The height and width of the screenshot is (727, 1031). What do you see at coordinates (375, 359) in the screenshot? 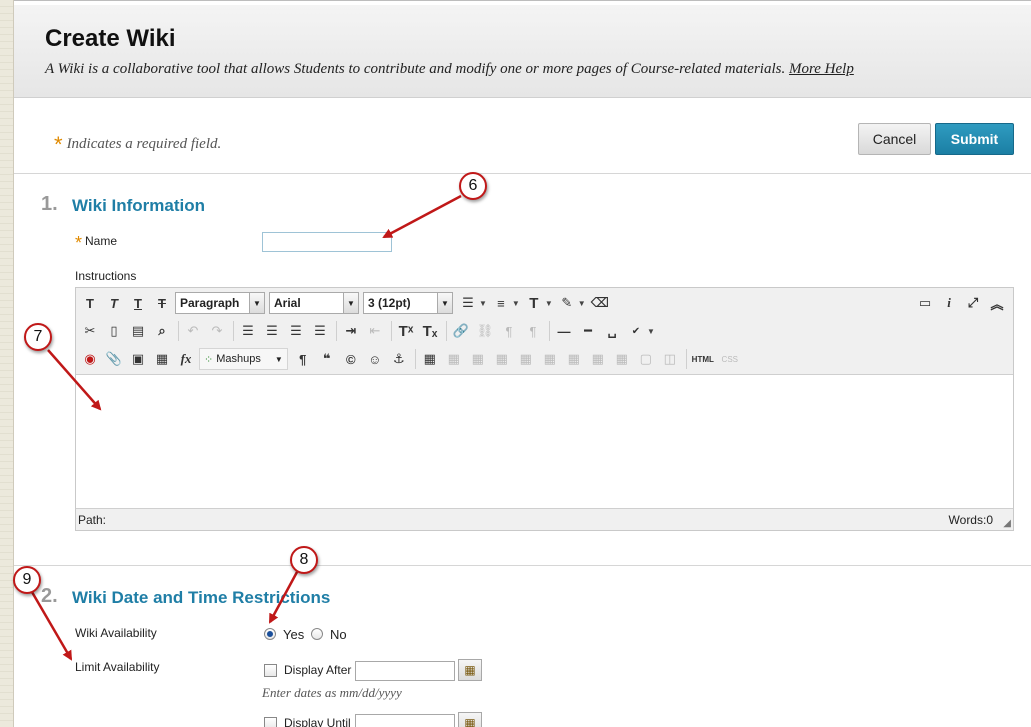
I see `emoticon-icon: ☺` at bounding box center [375, 359].